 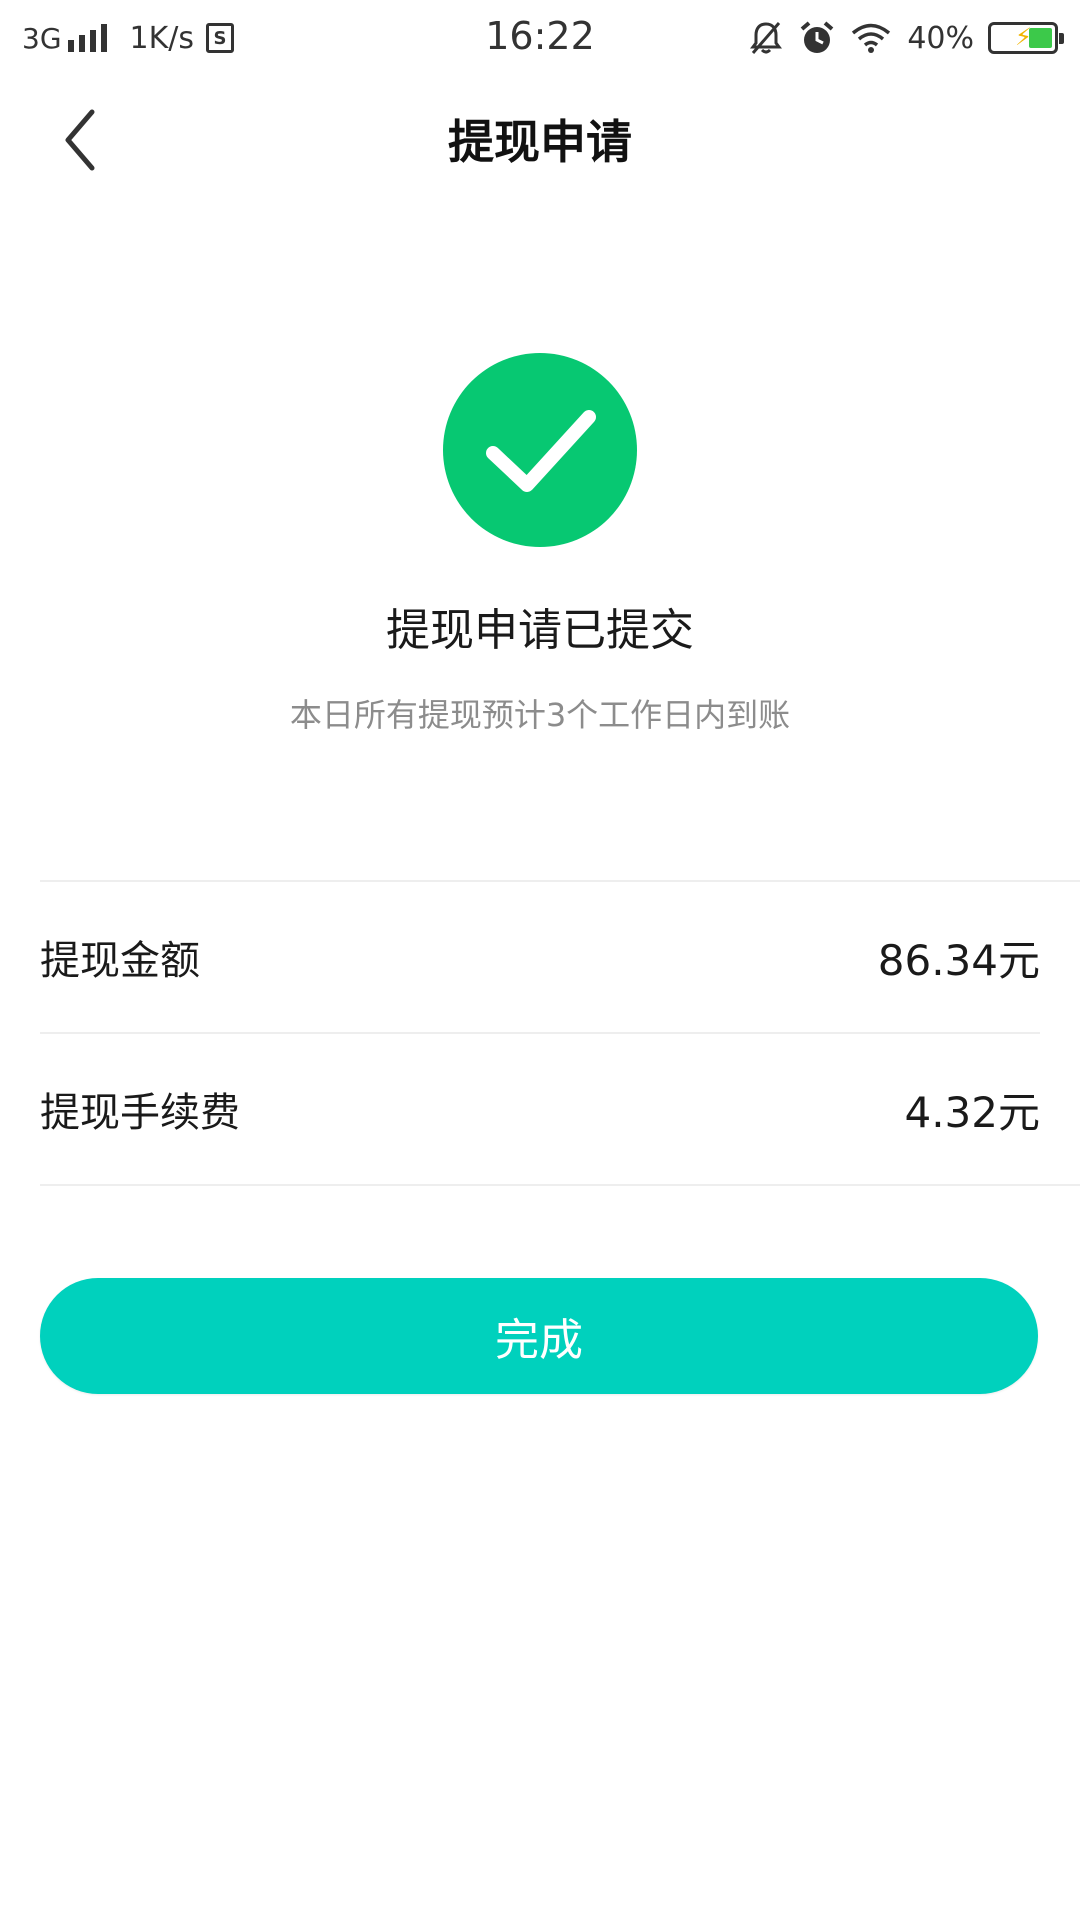 I want to click on success-title: 提现申请已提交, so click(x=540, y=630).